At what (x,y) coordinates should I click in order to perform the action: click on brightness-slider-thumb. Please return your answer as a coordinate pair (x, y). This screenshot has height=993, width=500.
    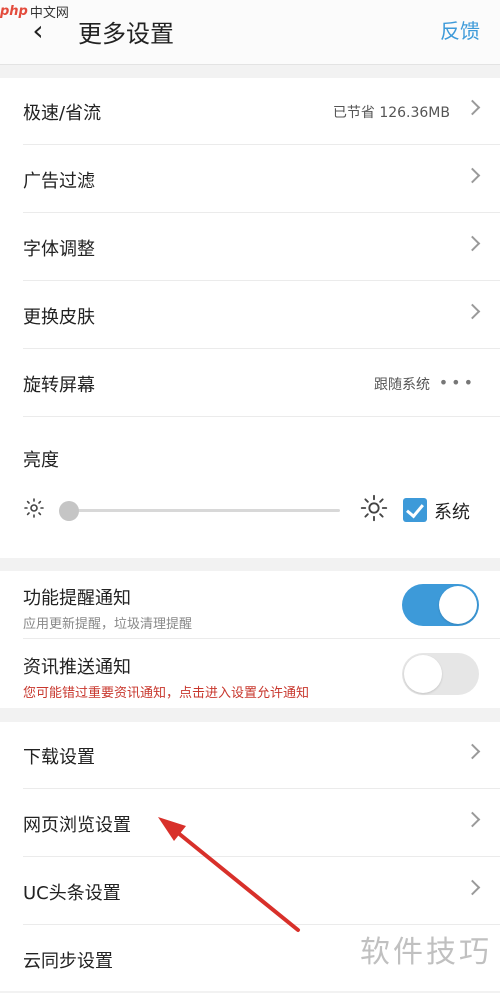
    Looking at the image, I should click on (69, 511).